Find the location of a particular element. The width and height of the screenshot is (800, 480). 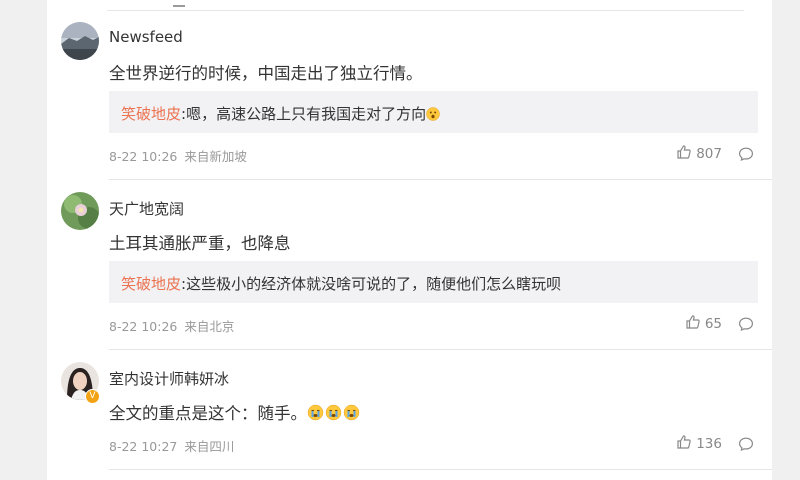

comment-username: 室内设计师韩妍冰 is located at coordinates (169, 378).